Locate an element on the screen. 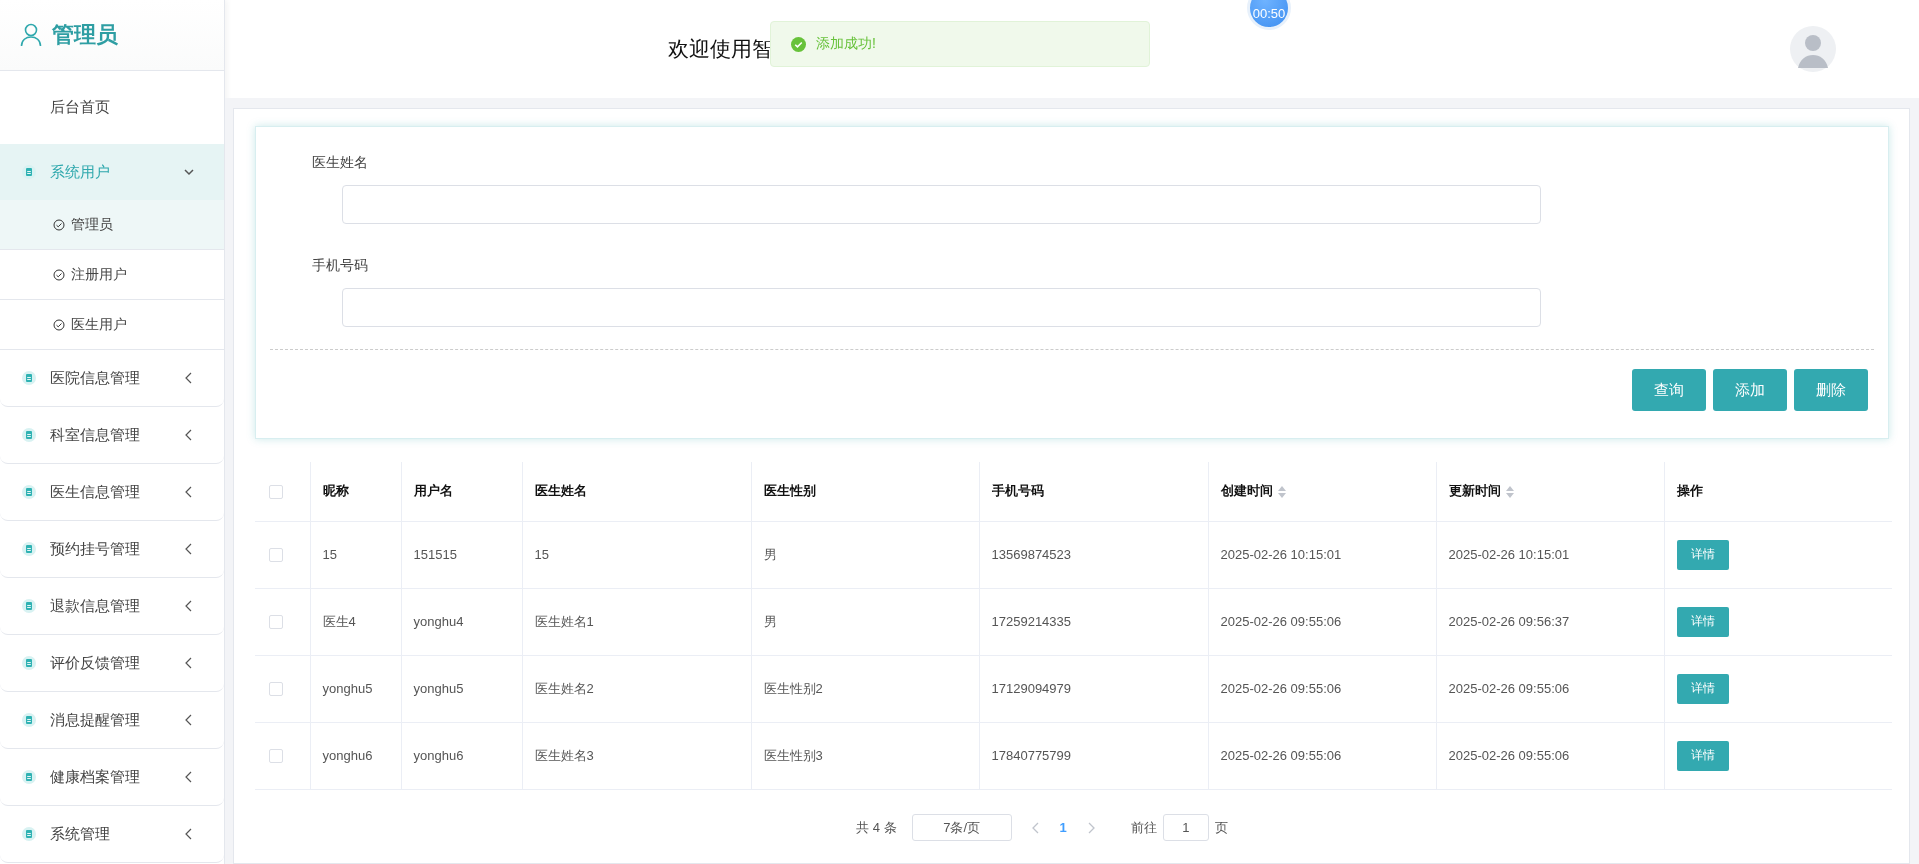 The width and height of the screenshot is (1919, 864). column-header: 更新时间 is located at coordinates (1474, 491).